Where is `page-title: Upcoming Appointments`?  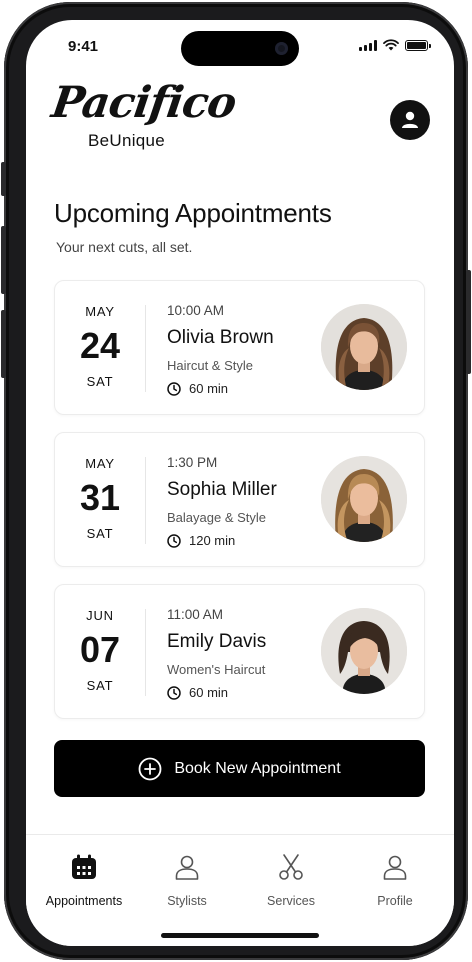
page-title: Upcoming Appointments is located at coordinates (193, 213).